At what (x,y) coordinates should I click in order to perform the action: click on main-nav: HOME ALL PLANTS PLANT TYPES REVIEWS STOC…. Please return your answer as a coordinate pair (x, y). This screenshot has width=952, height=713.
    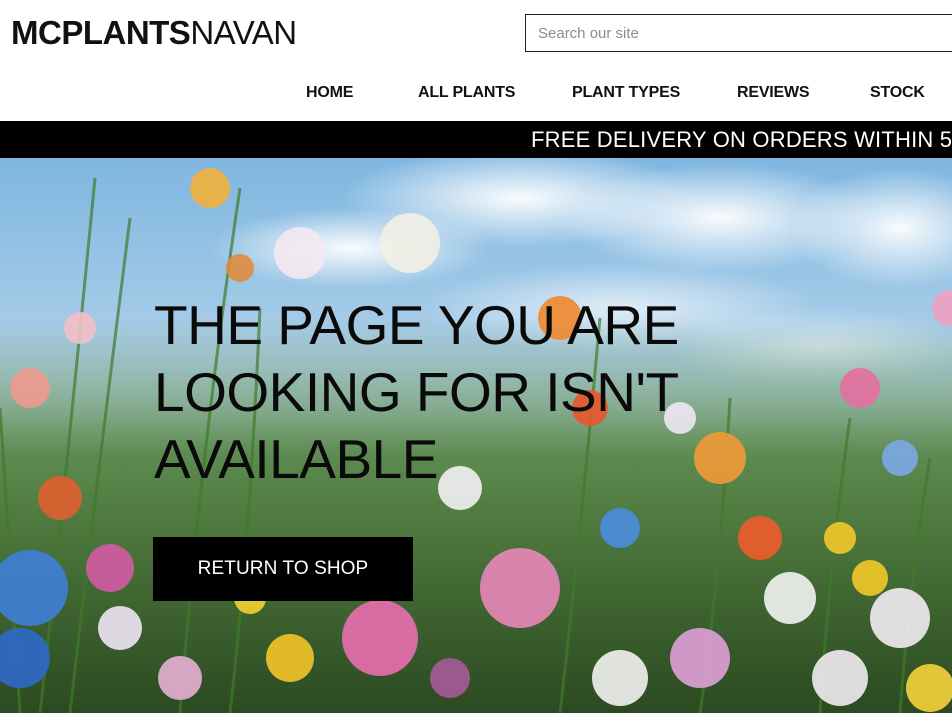
    Looking at the image, I should click on (476, 94).